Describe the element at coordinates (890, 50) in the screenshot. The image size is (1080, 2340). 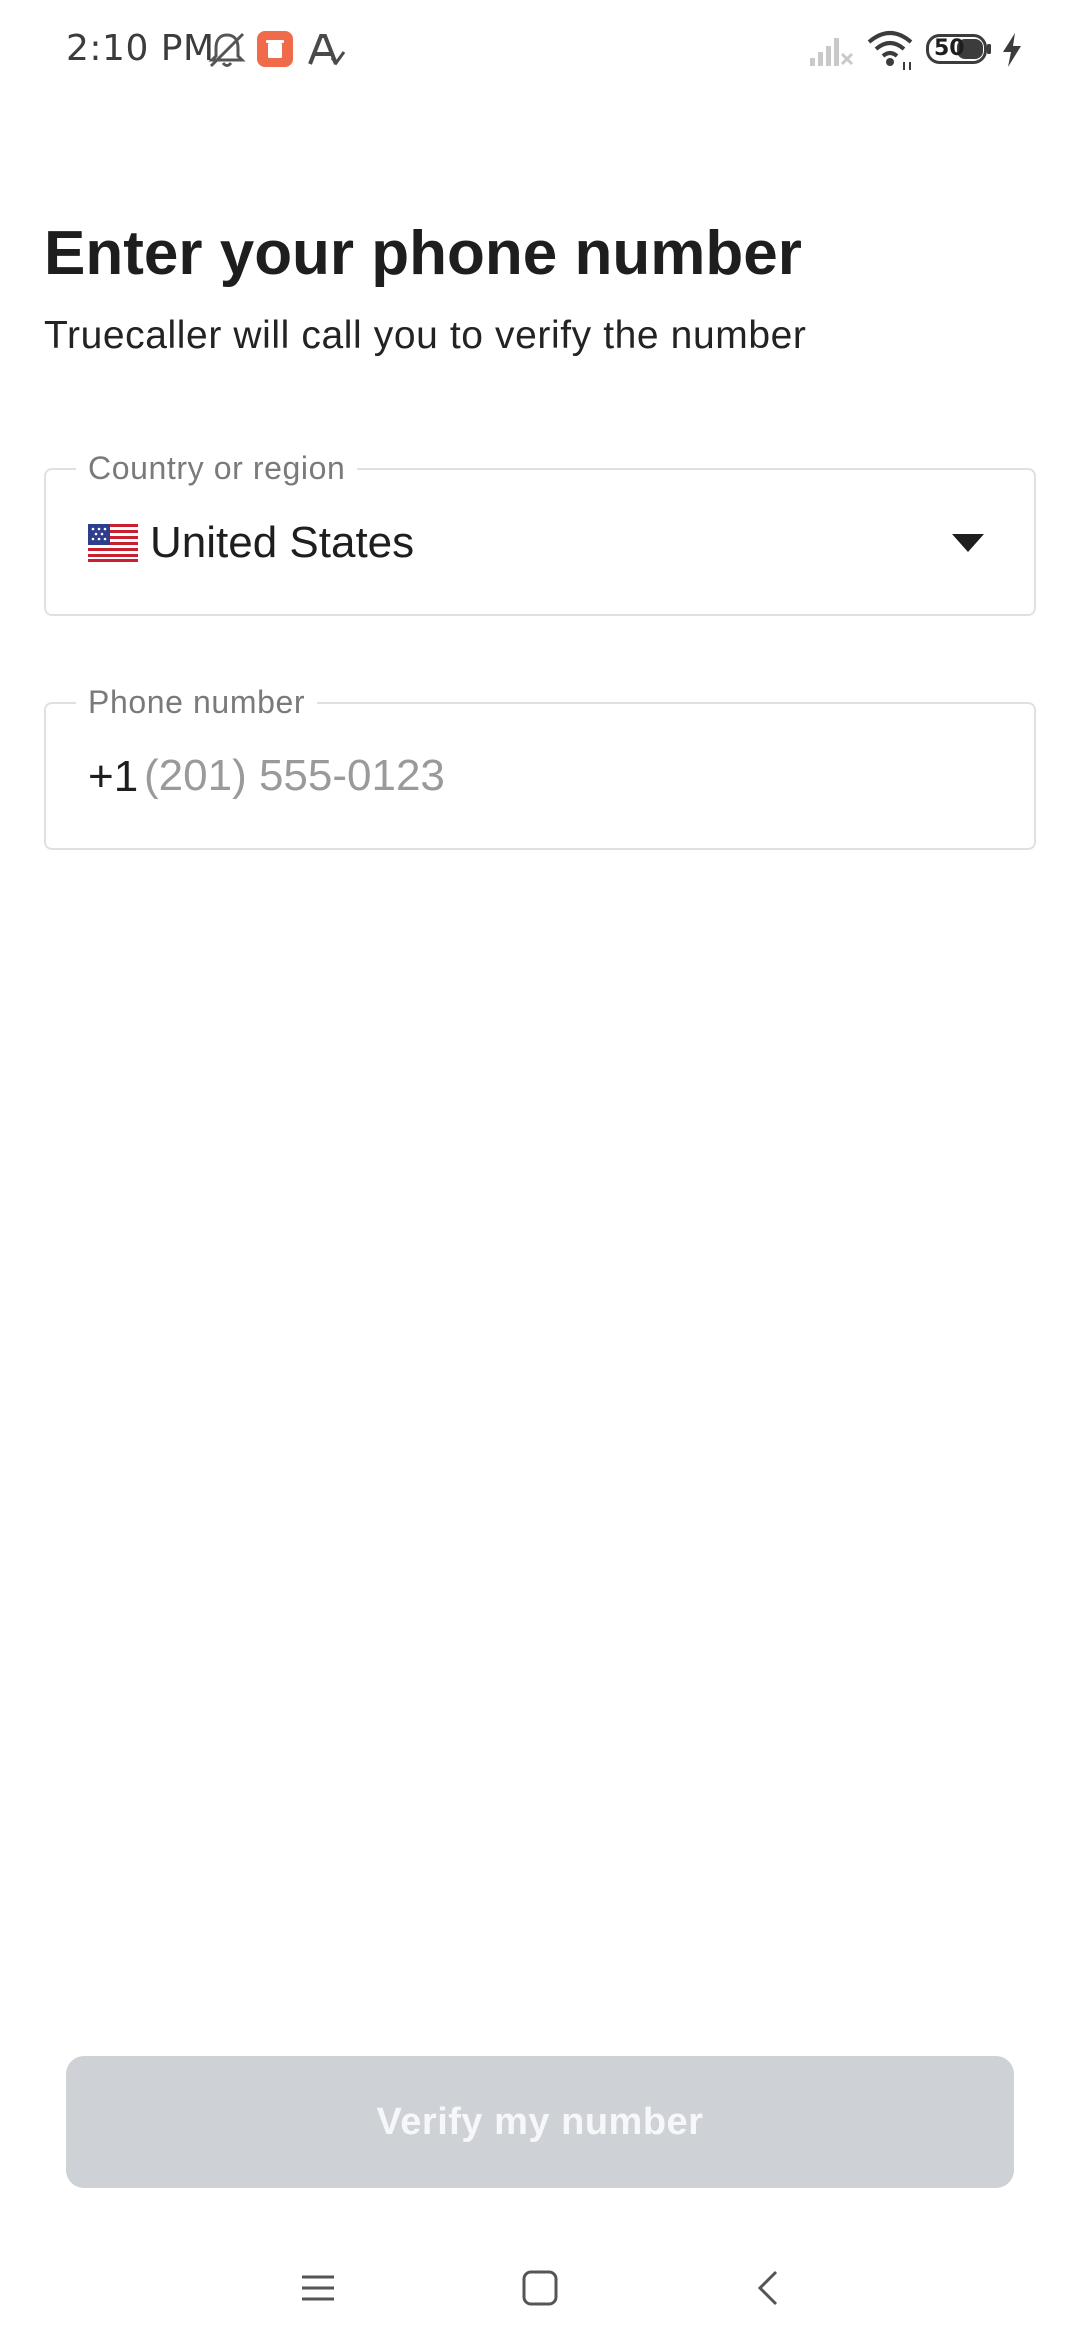
I see `wifi-icon` at that location.